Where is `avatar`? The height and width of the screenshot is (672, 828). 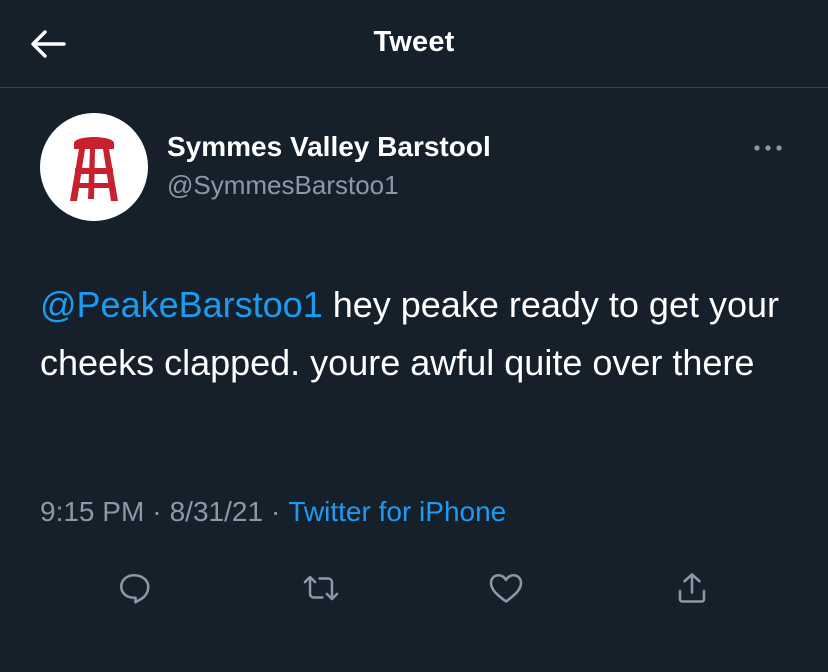 avatar is located at coordinates (94, 167).